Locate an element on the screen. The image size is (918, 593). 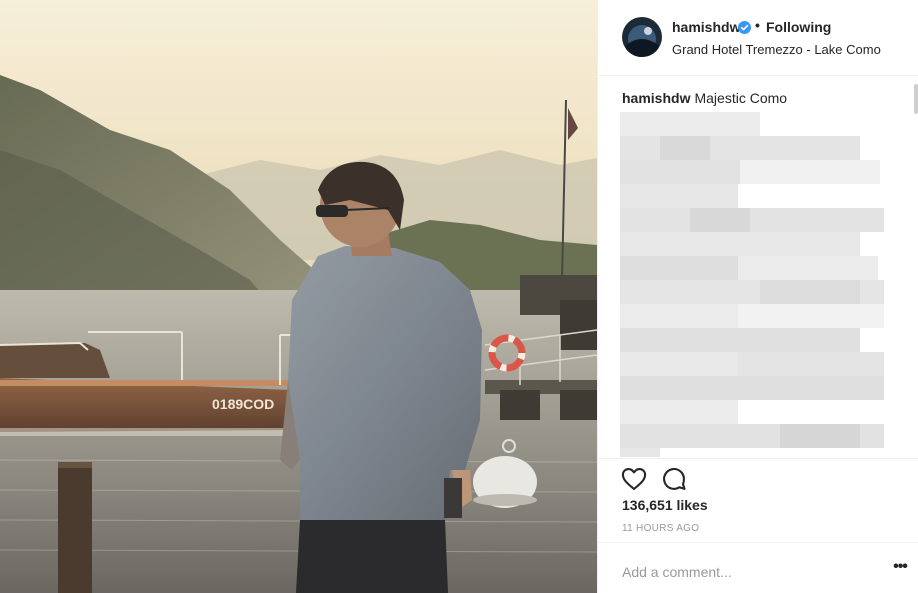
comments-scrollbar is located at coordinates (916, 99).